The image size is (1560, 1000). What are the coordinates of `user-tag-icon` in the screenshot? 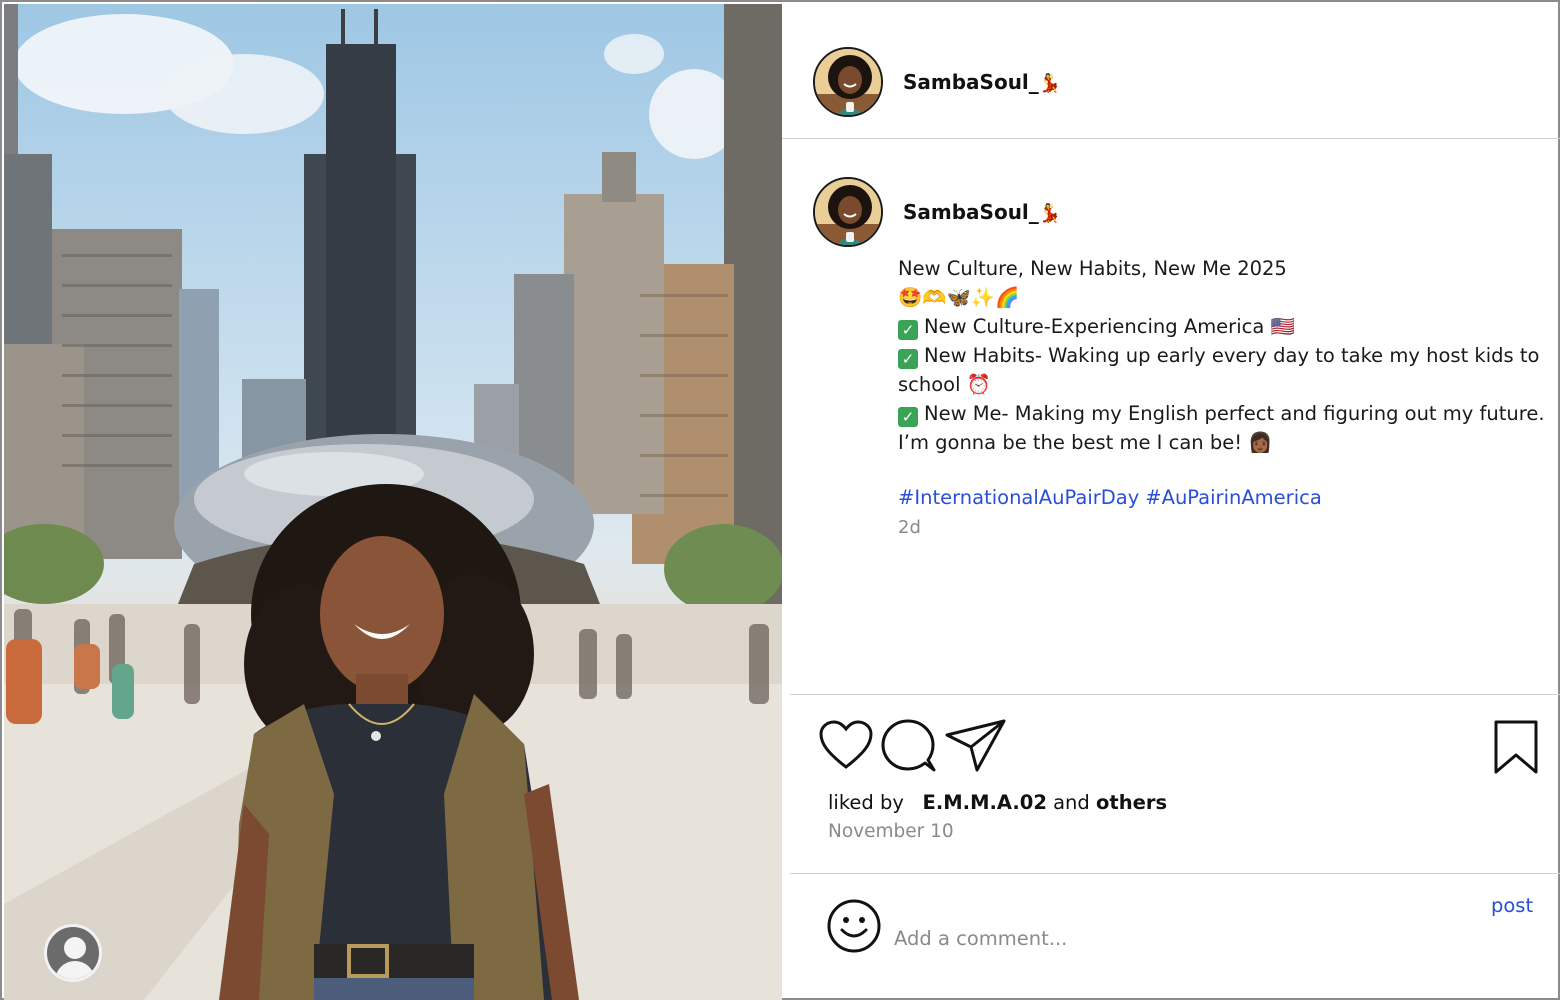 It's located at (73, 953).